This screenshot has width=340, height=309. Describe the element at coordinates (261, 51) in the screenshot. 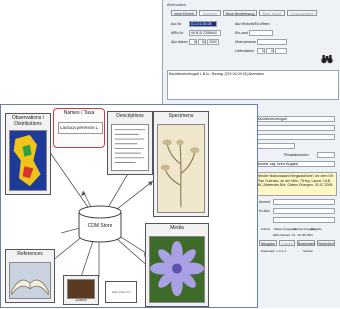

I see `lieferdatum-day-field: 0` at that location.